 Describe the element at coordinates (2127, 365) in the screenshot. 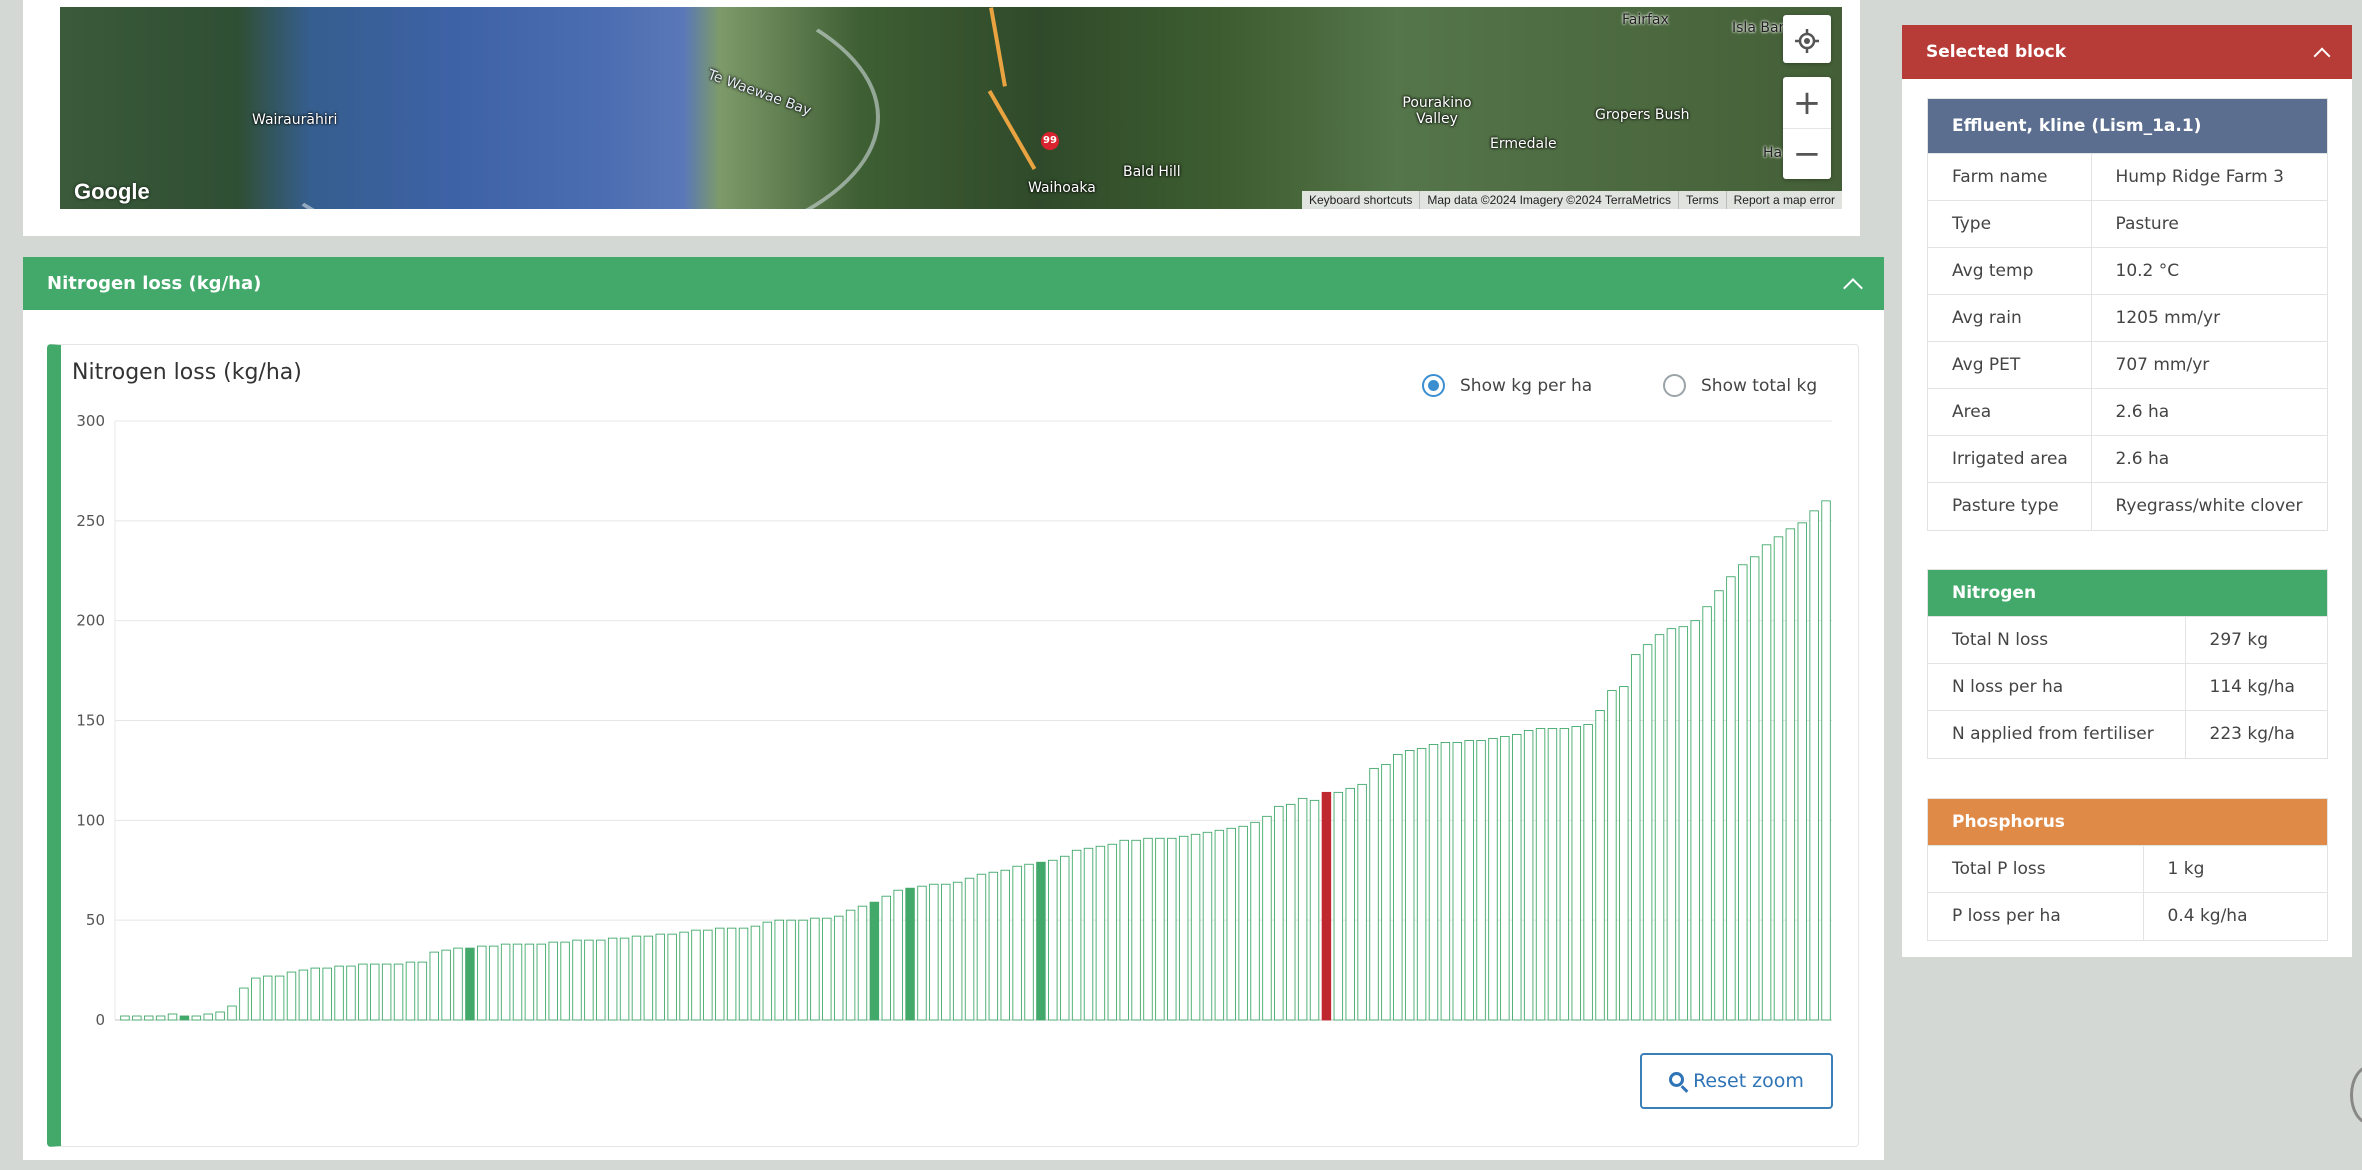

I see `table-row: Avg PET 707 mm/yr` at that location.